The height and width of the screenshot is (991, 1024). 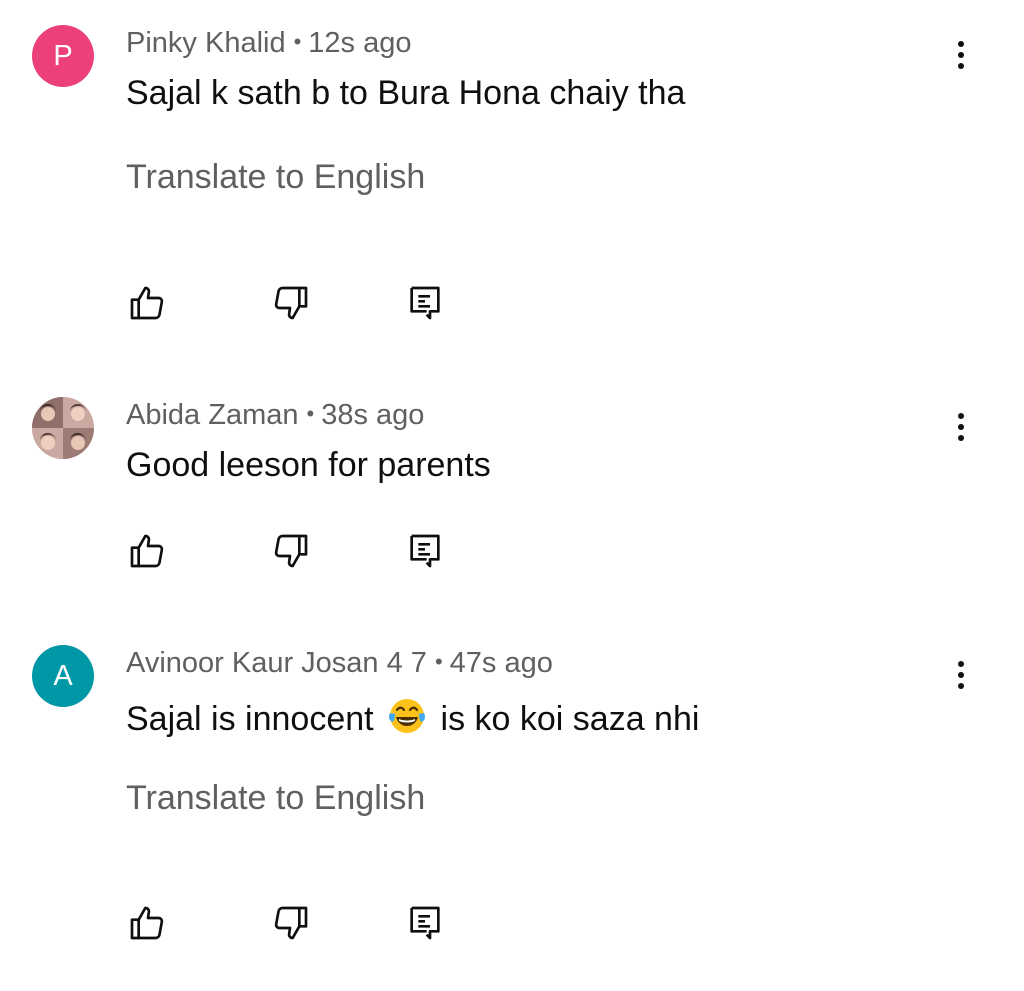 What do you see at coordinates (501, 663) in the screenshot?
I see `comment-time: 47s ago` at bounding box center [501, 663].